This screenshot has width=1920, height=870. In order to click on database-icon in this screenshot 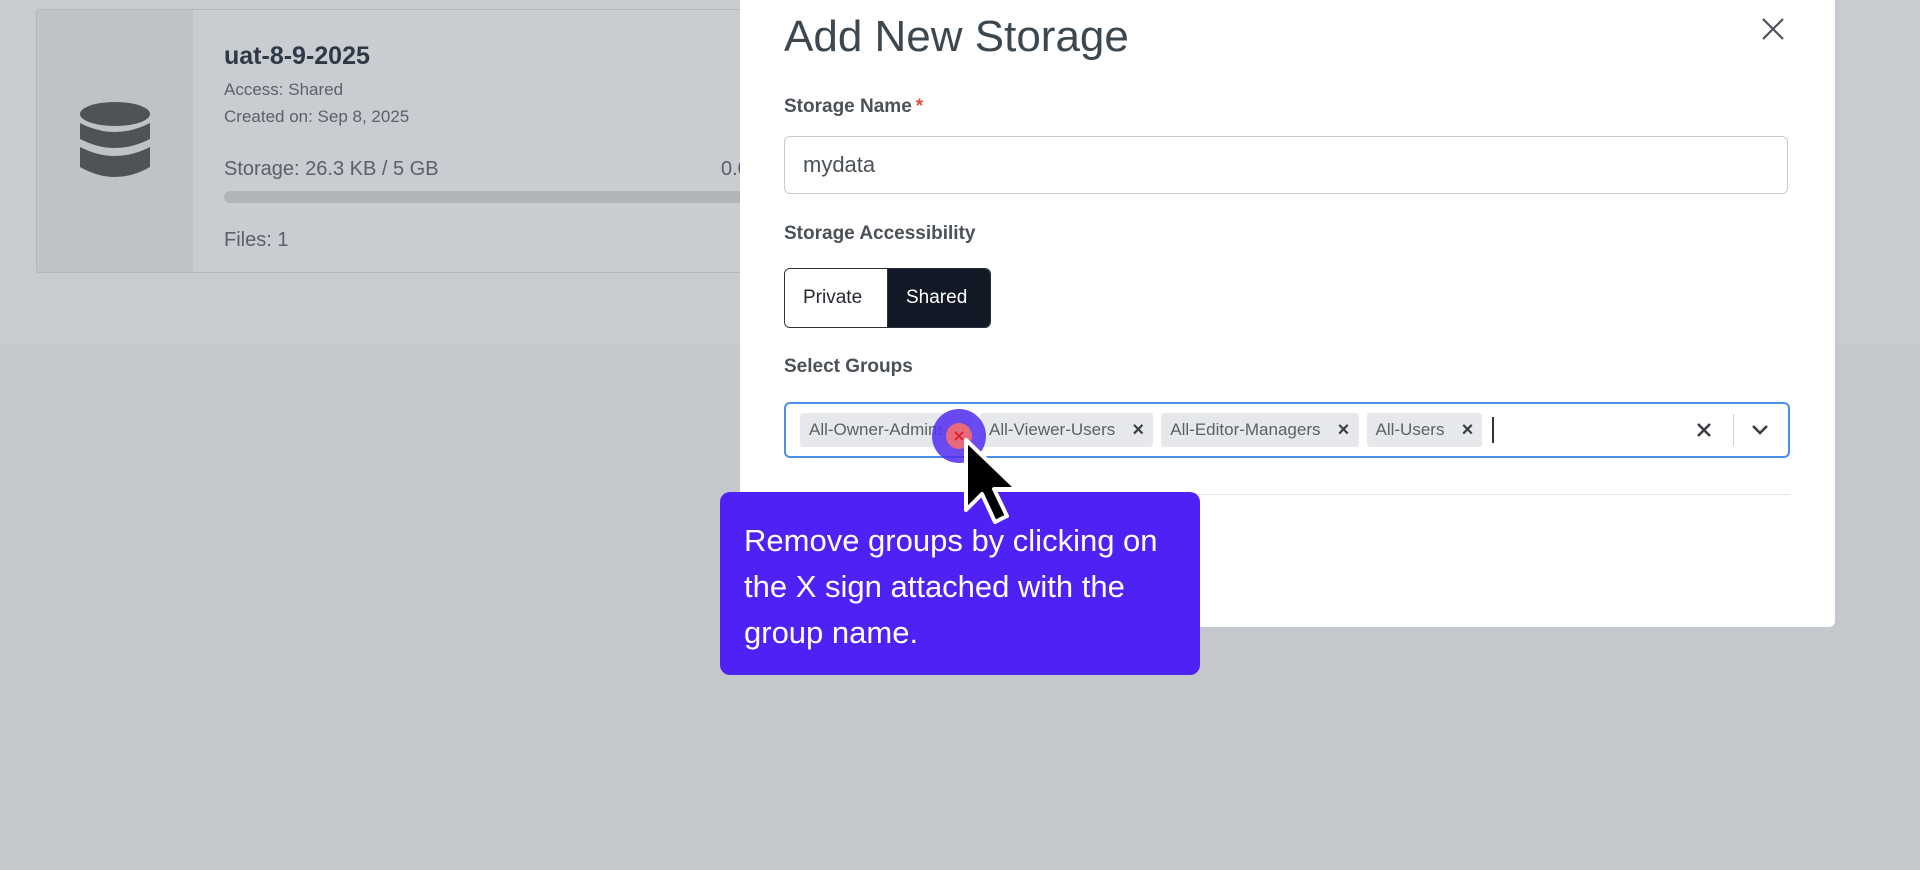, I will do `click(115, 139)`.